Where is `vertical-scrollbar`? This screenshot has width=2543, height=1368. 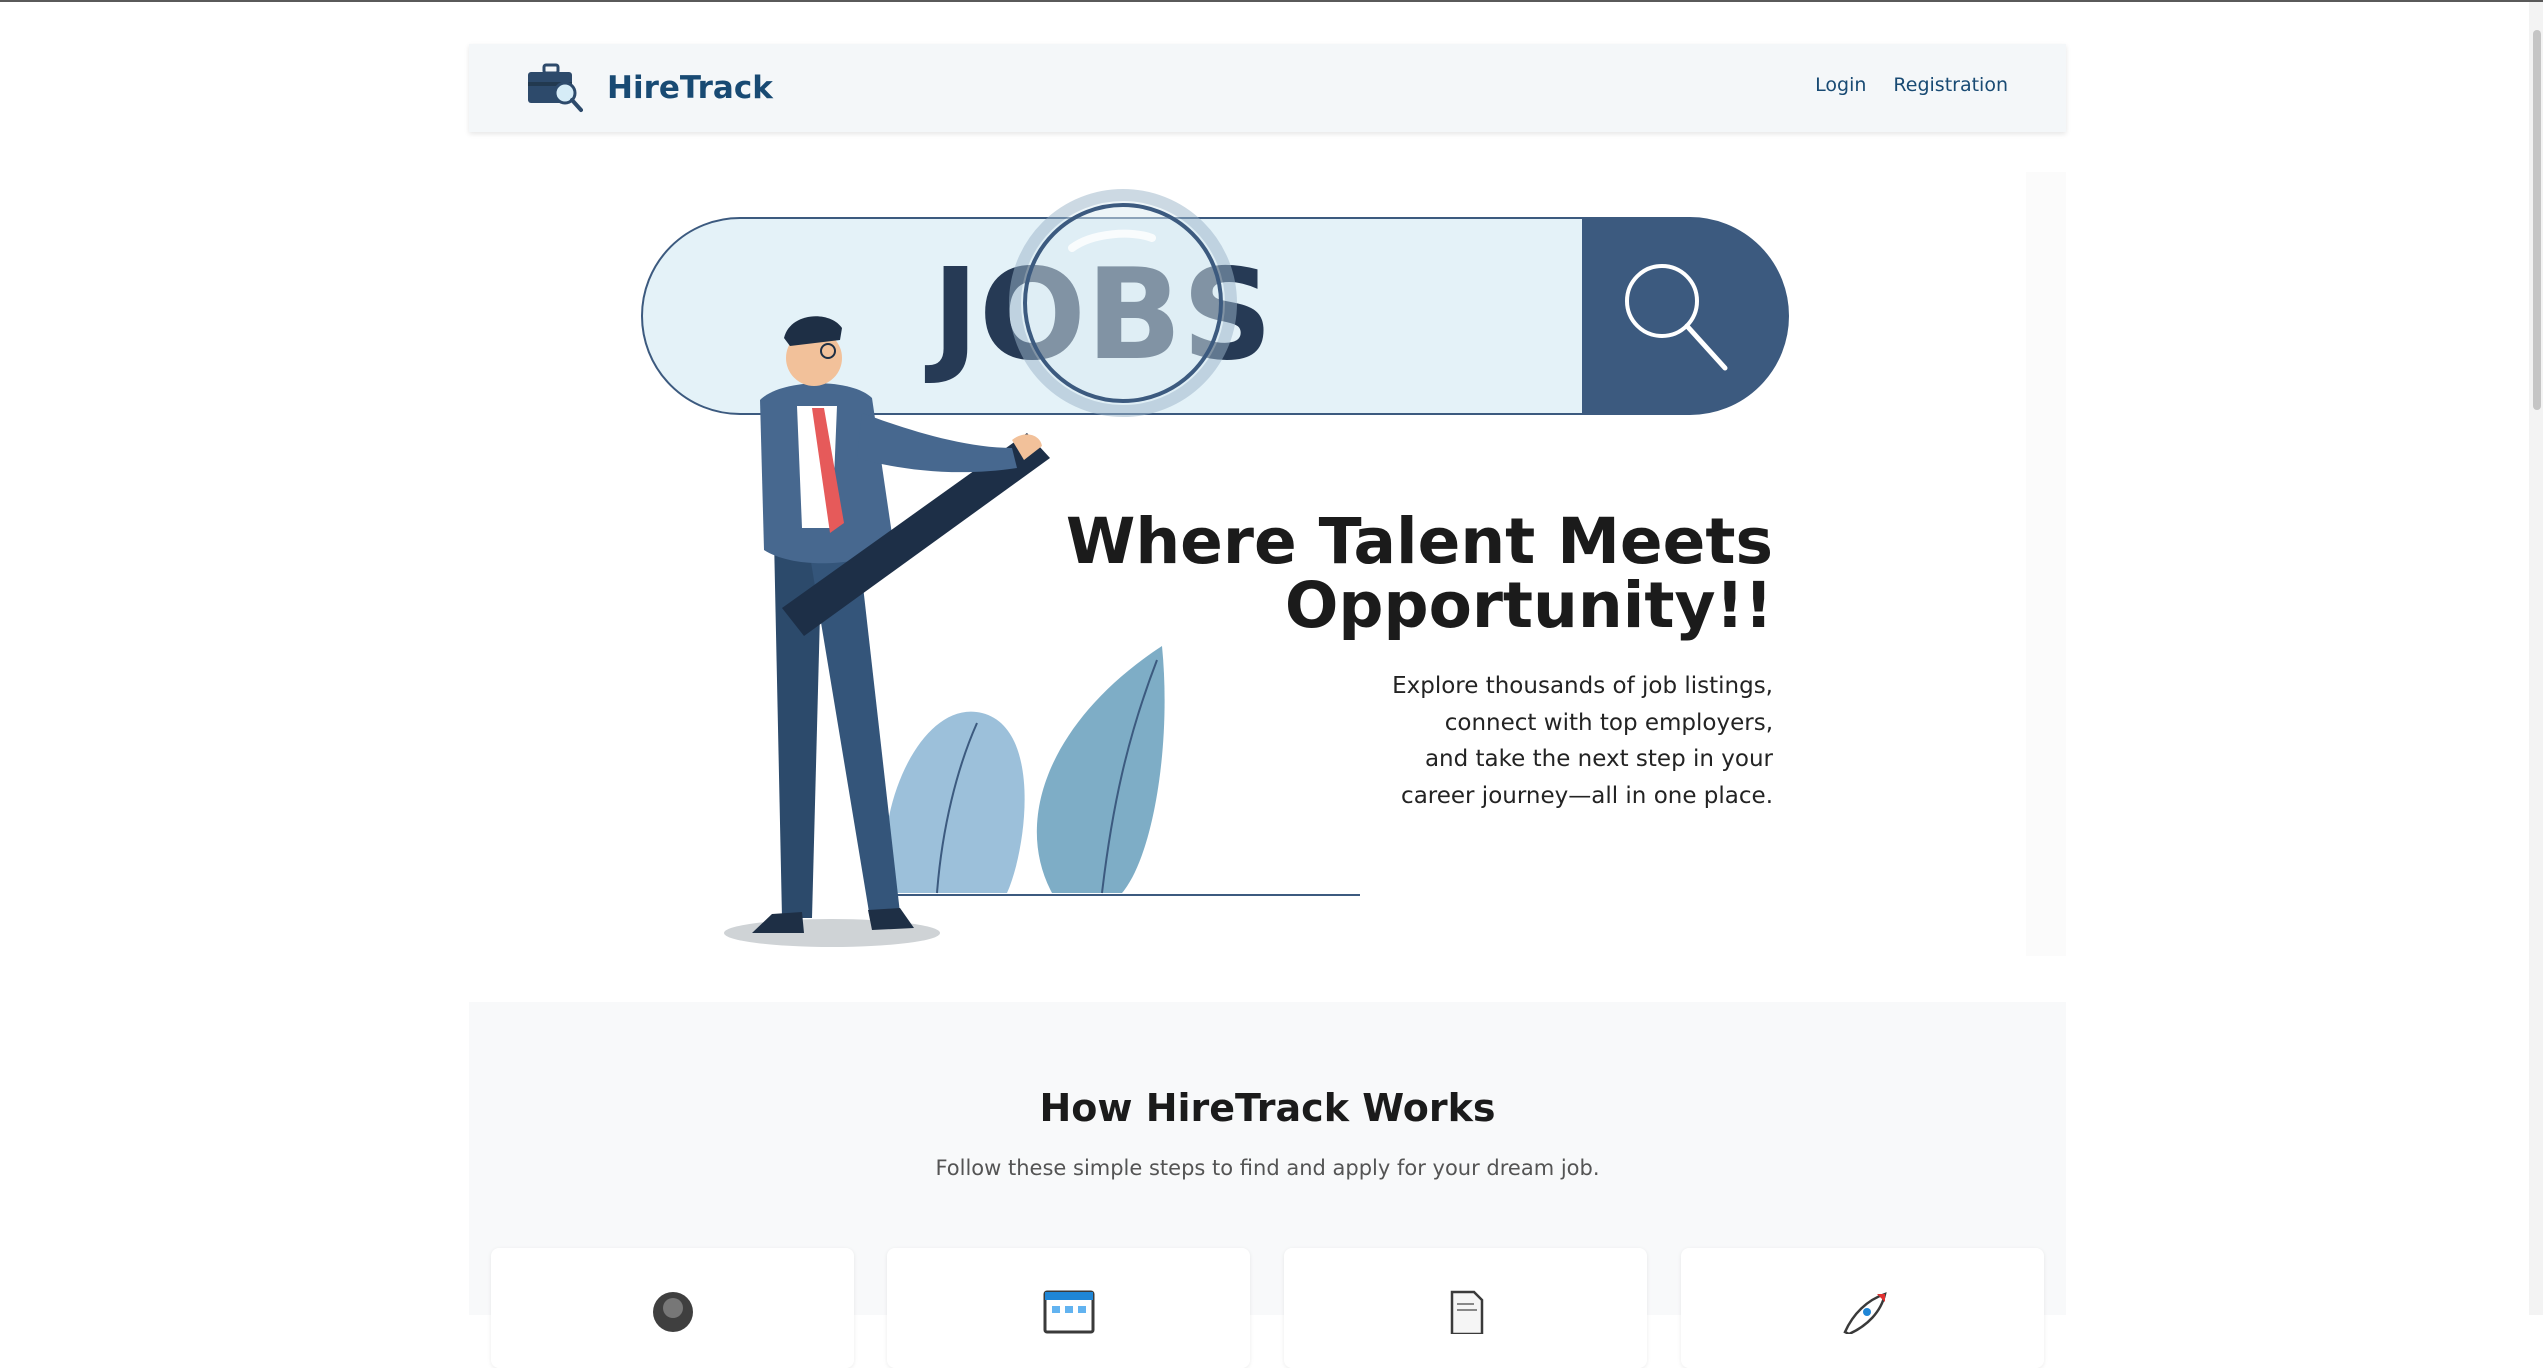 vertical-scrollbar is located at coordinates (2536, 658).